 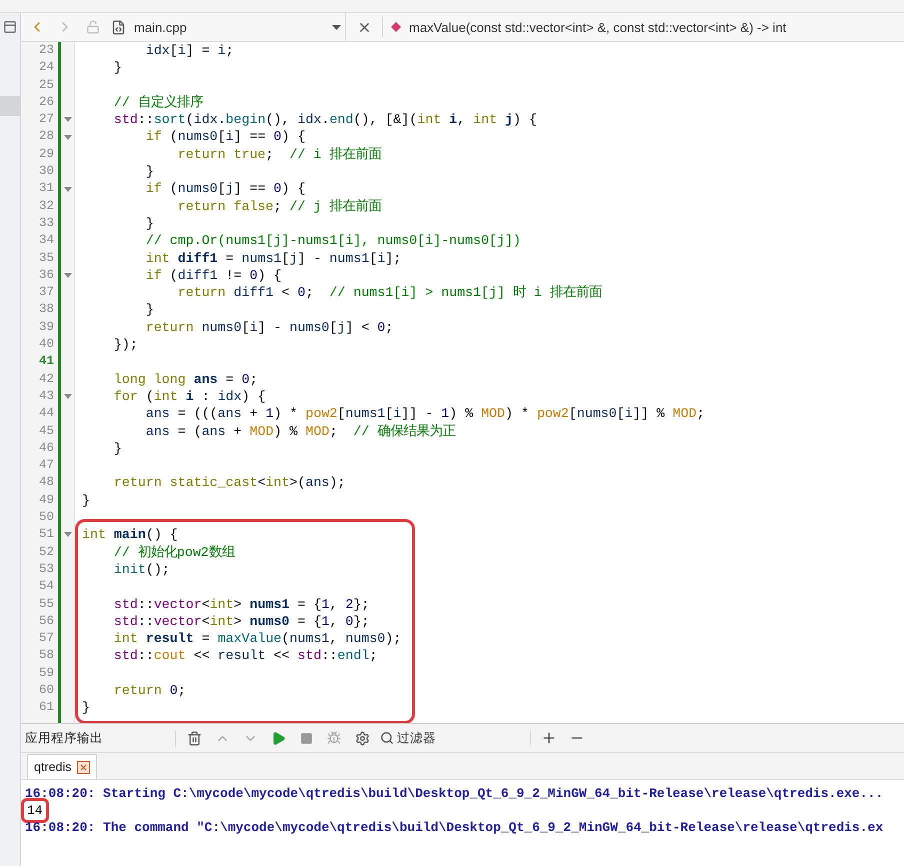 What do you see at coordinates (46, 189) in the screenshot?
I see `line-number: 31` at bounding box center [46, 189].